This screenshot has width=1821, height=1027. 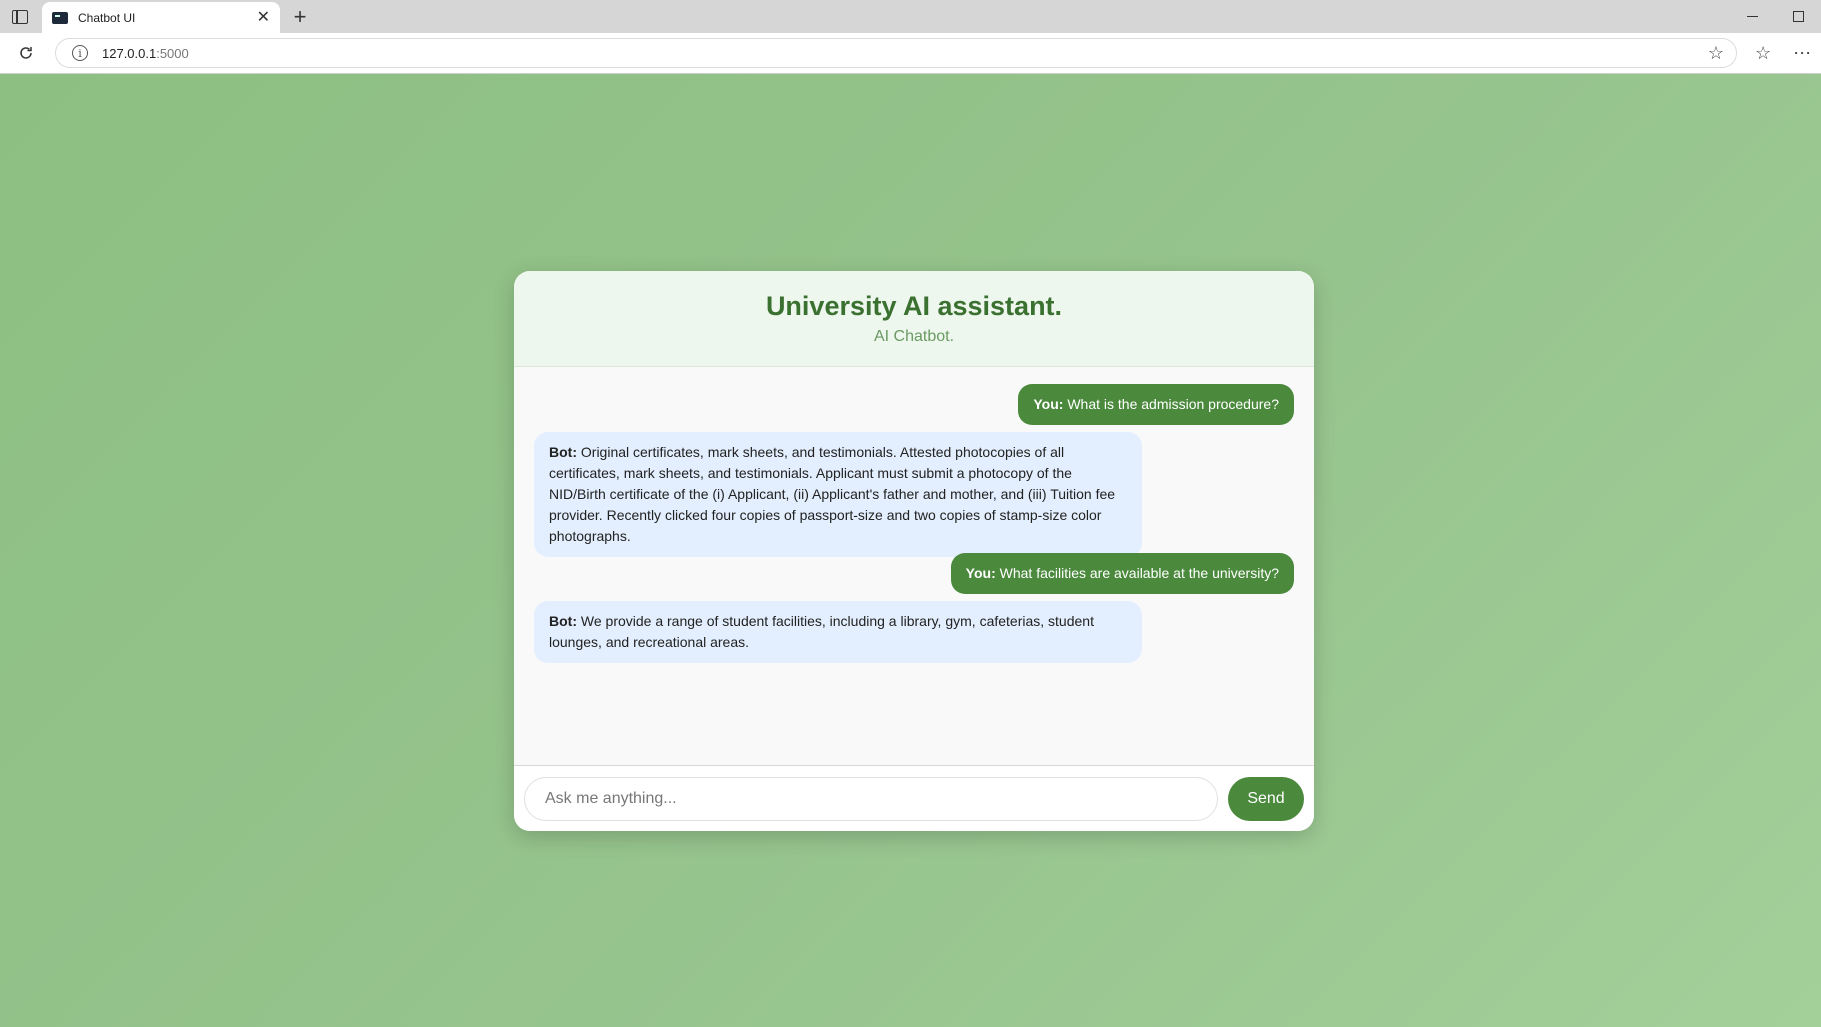 I want to click on chat-header: University AI assistant. AI Chatbot., so click(x=914, y=319).